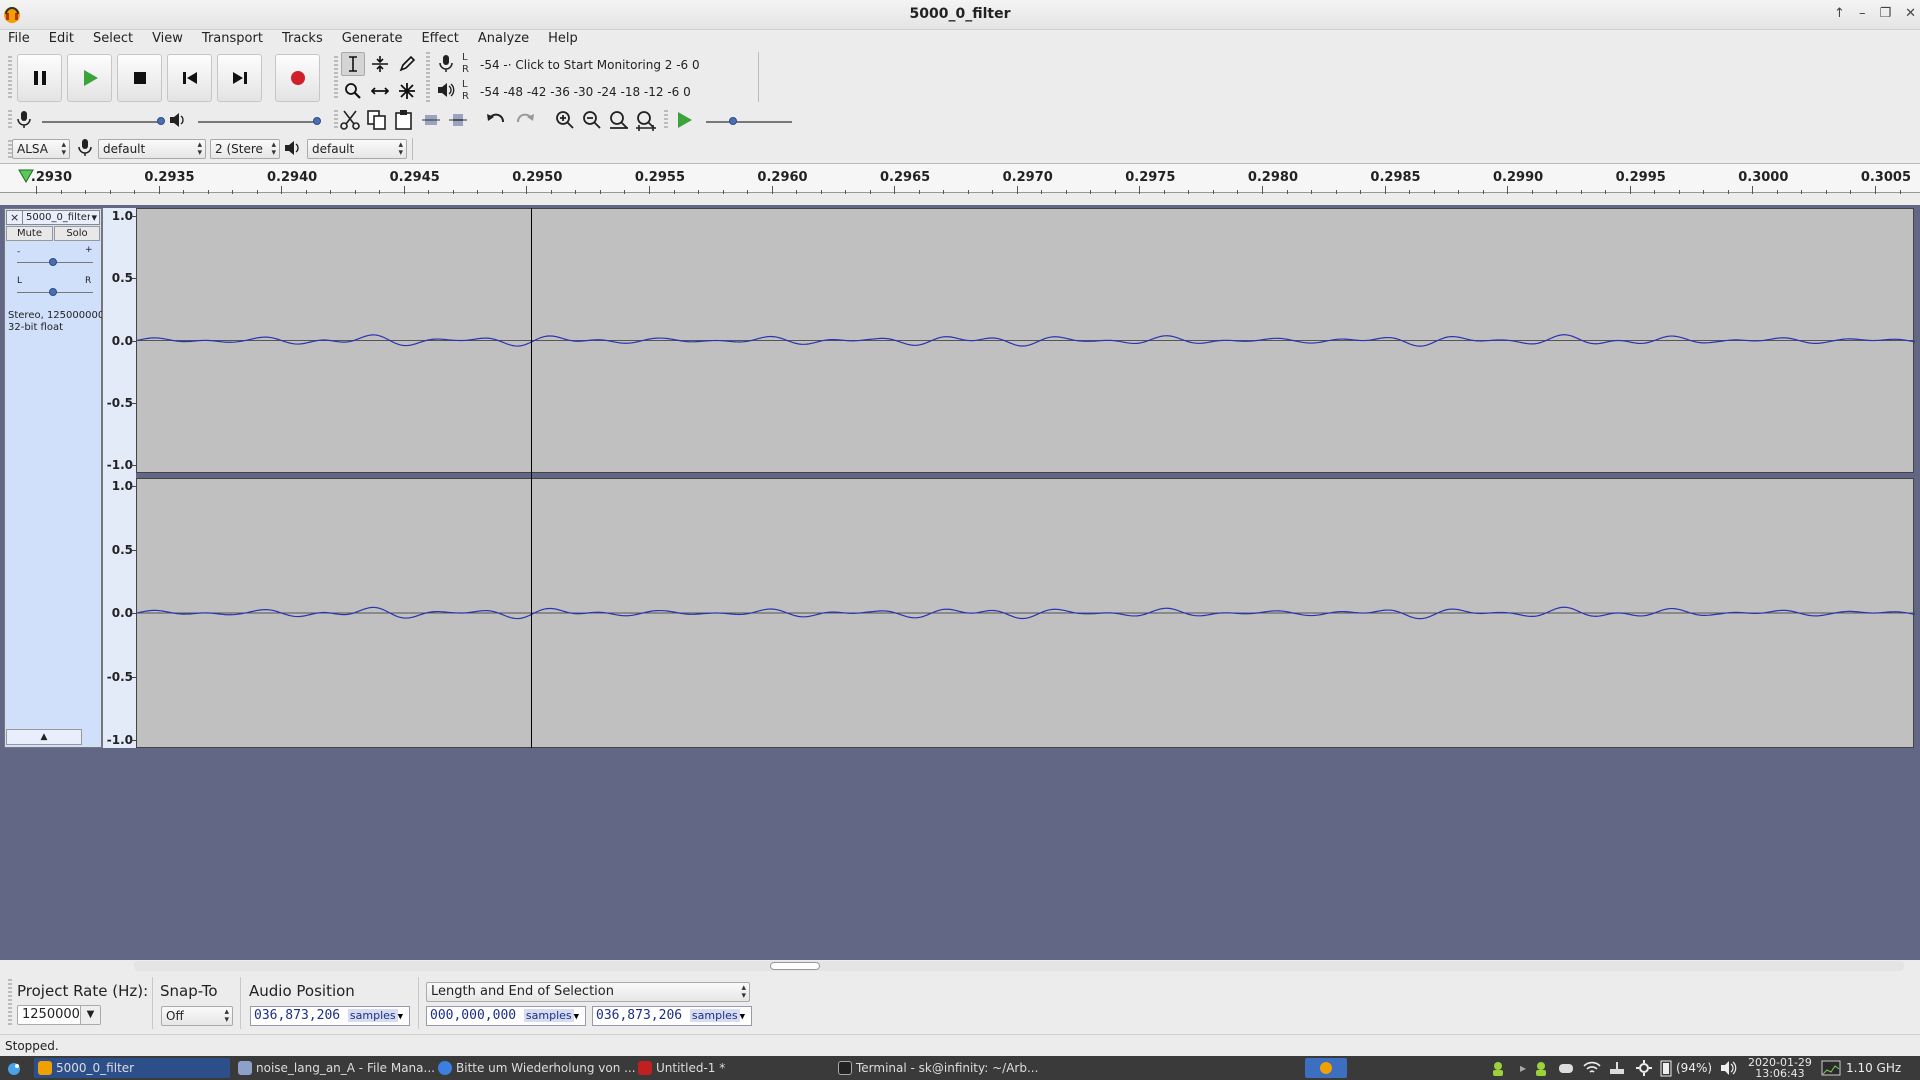 Image resolution: width=1920 pixels, height=1080 pixels. I want to click on selection-length-field: 000,000,000 samples ▼, so click(506, 1016).